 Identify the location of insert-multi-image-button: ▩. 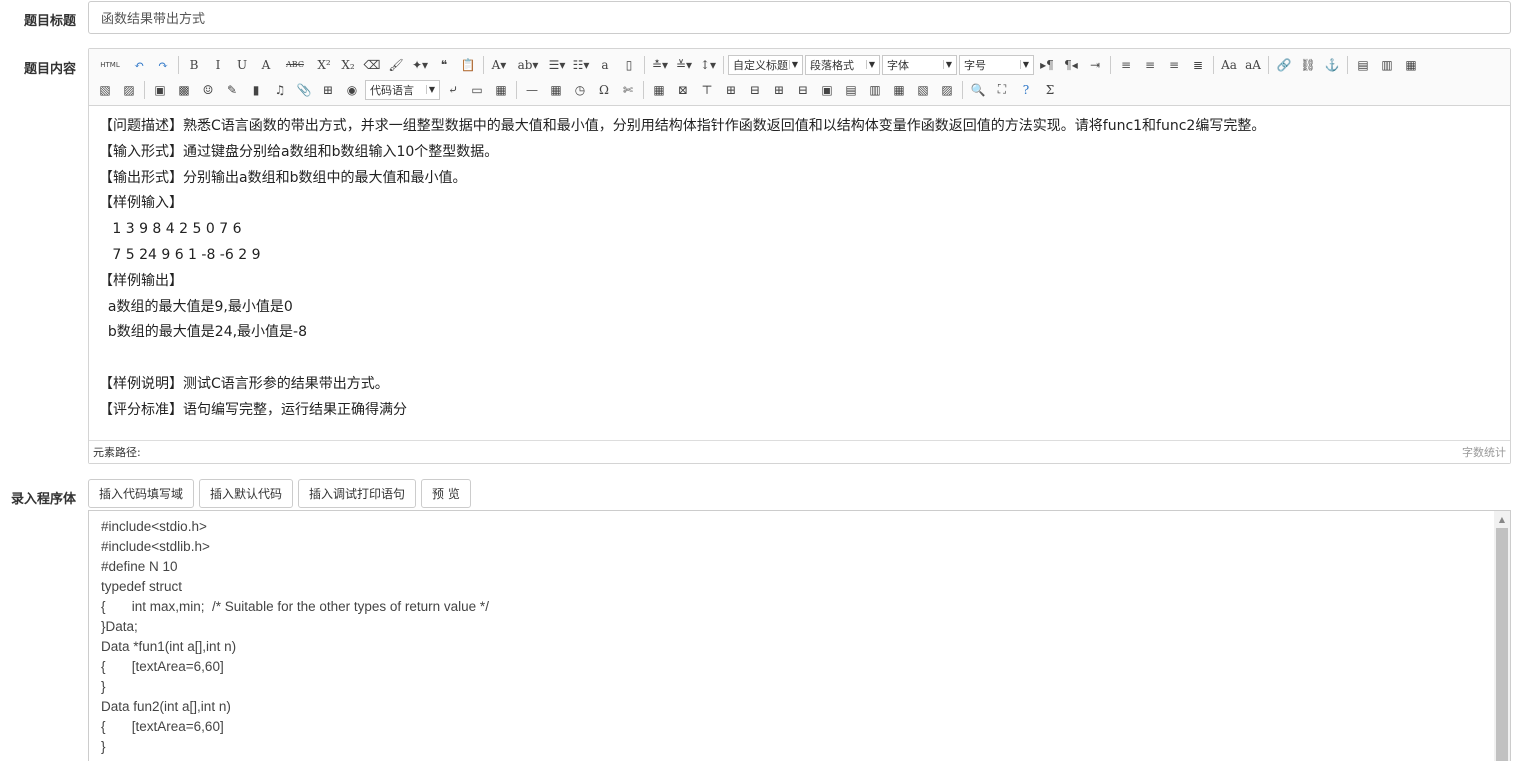
(184, 90).